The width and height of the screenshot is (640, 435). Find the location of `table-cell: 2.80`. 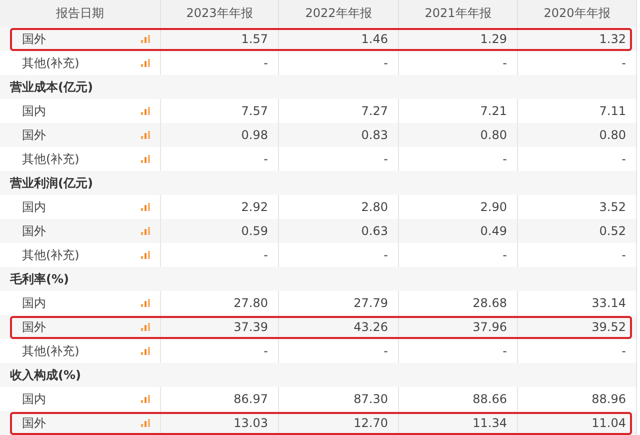

table-cell: 2.80 is located at coordinates (374, 207).